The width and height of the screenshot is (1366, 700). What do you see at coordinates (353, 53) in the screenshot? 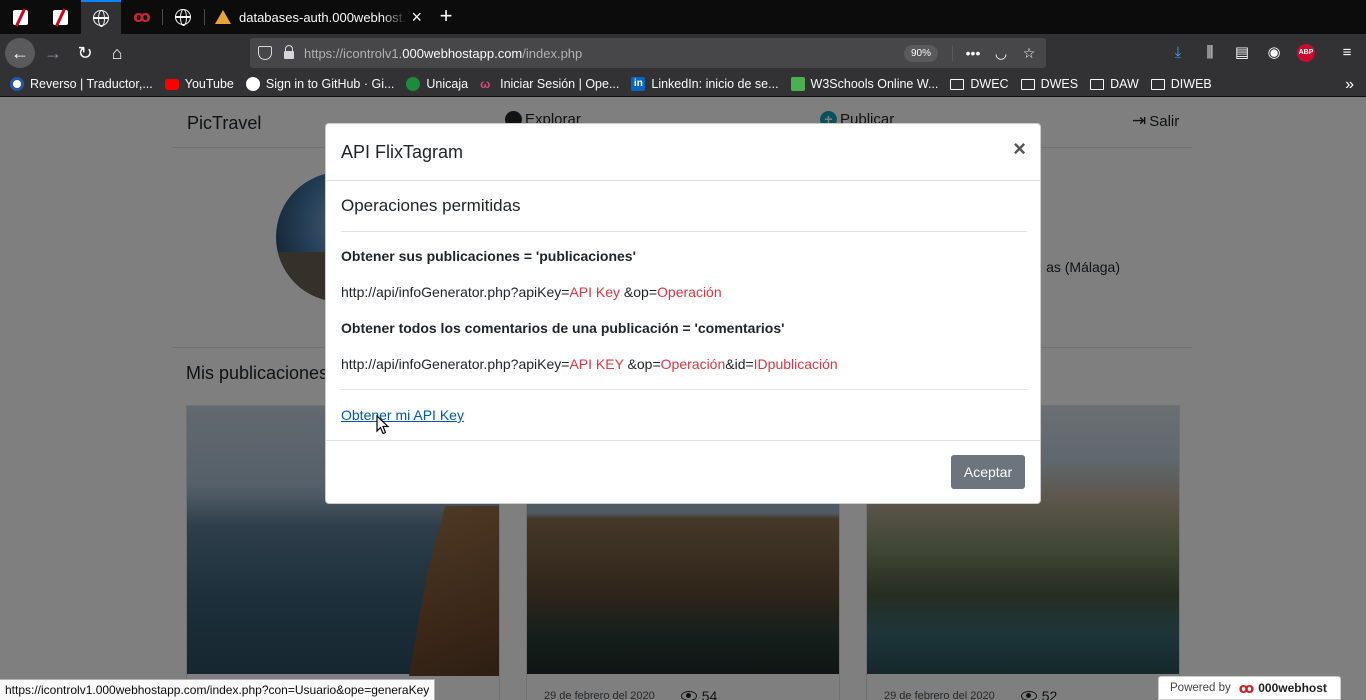
I see `url-prefix: https://icontrolv1.` at bounding box center [353, 53].